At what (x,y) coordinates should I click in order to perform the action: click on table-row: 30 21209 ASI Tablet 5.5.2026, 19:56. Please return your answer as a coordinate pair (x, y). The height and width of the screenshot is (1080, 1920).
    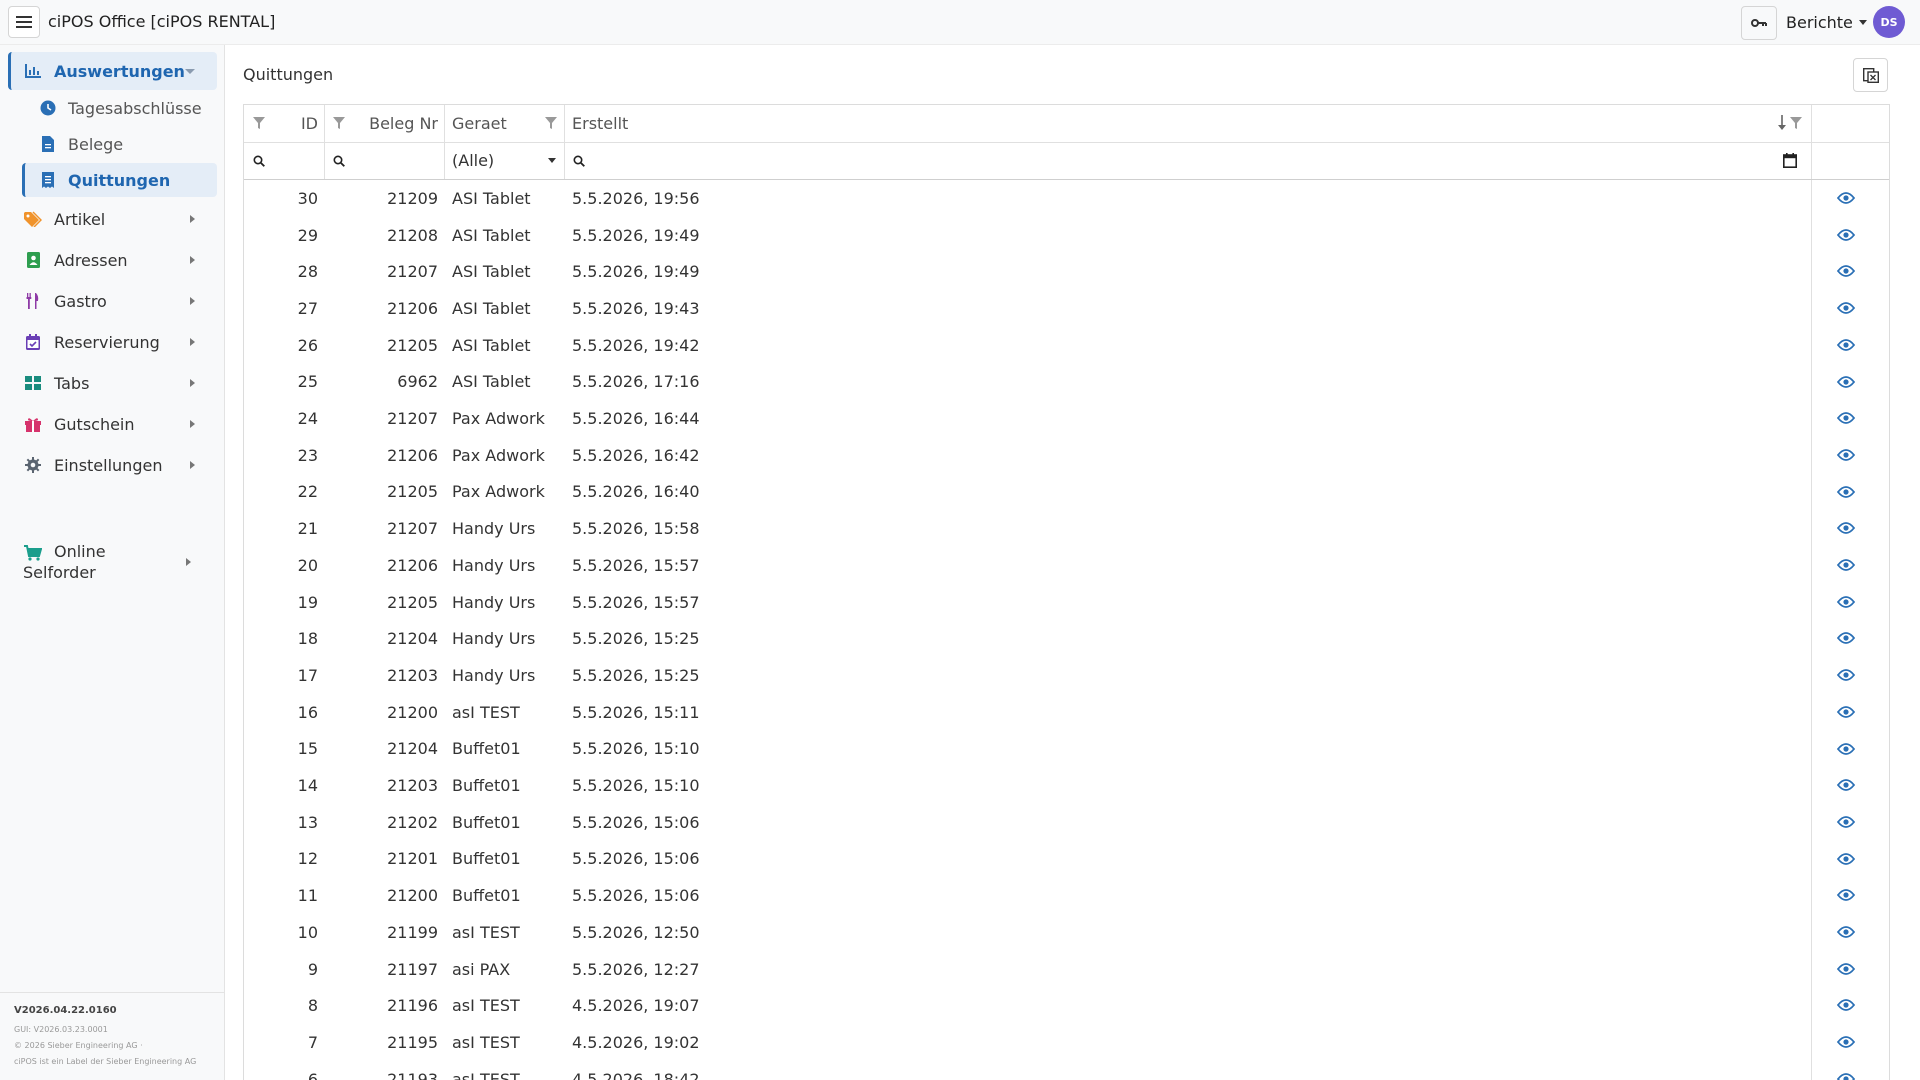
    Looking at the image, I should click on (1066, 198).